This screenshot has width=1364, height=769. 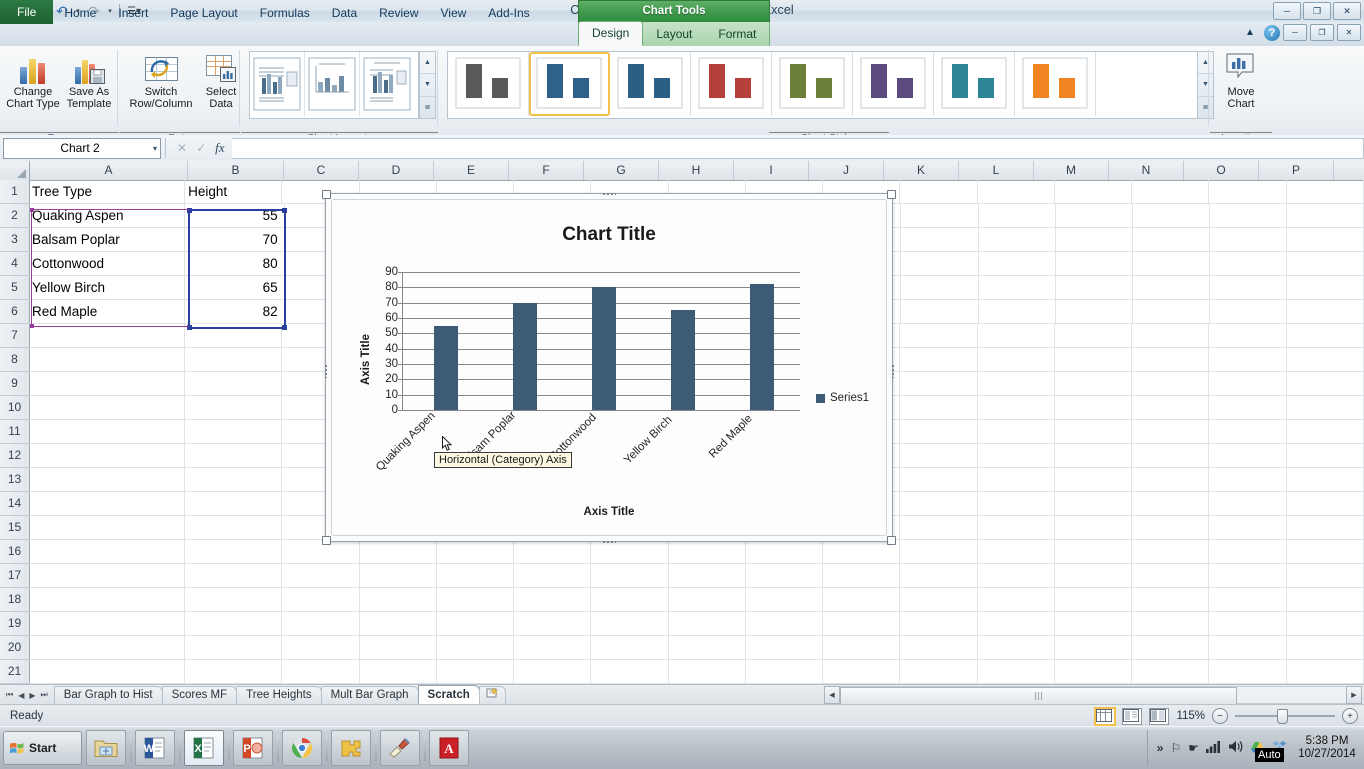 I want to click on cell-O11, so click(x=1248, y=431).